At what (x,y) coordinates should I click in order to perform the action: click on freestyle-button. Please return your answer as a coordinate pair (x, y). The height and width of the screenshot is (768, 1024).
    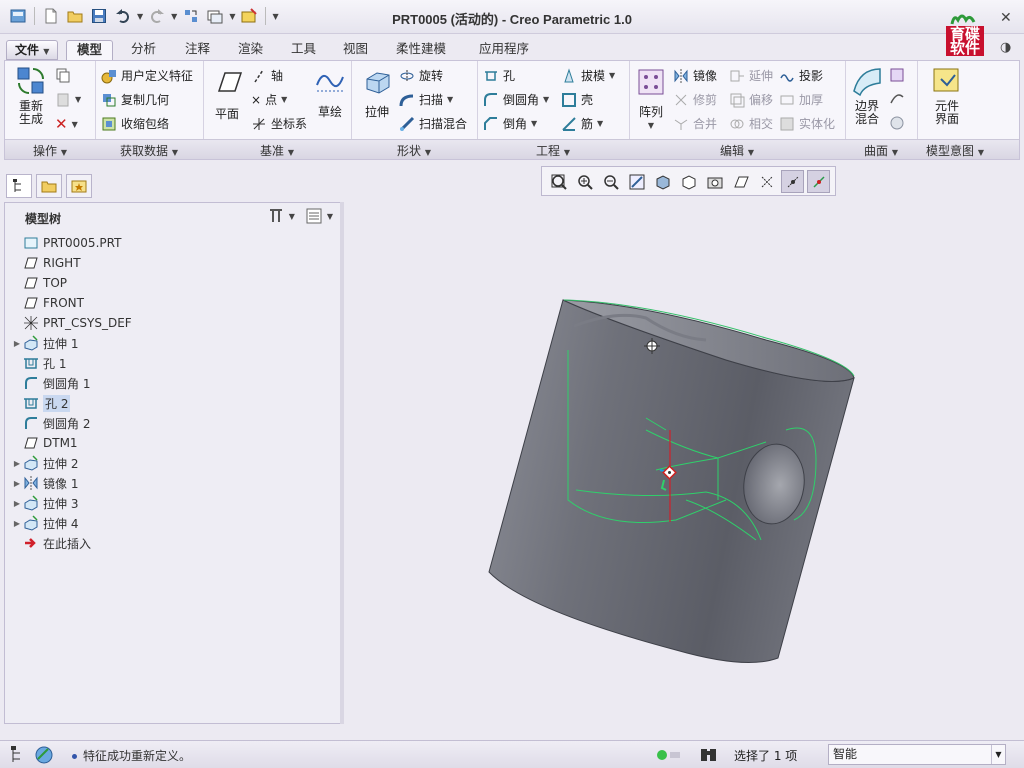
    Looking at the image, I should click on (897, 123).